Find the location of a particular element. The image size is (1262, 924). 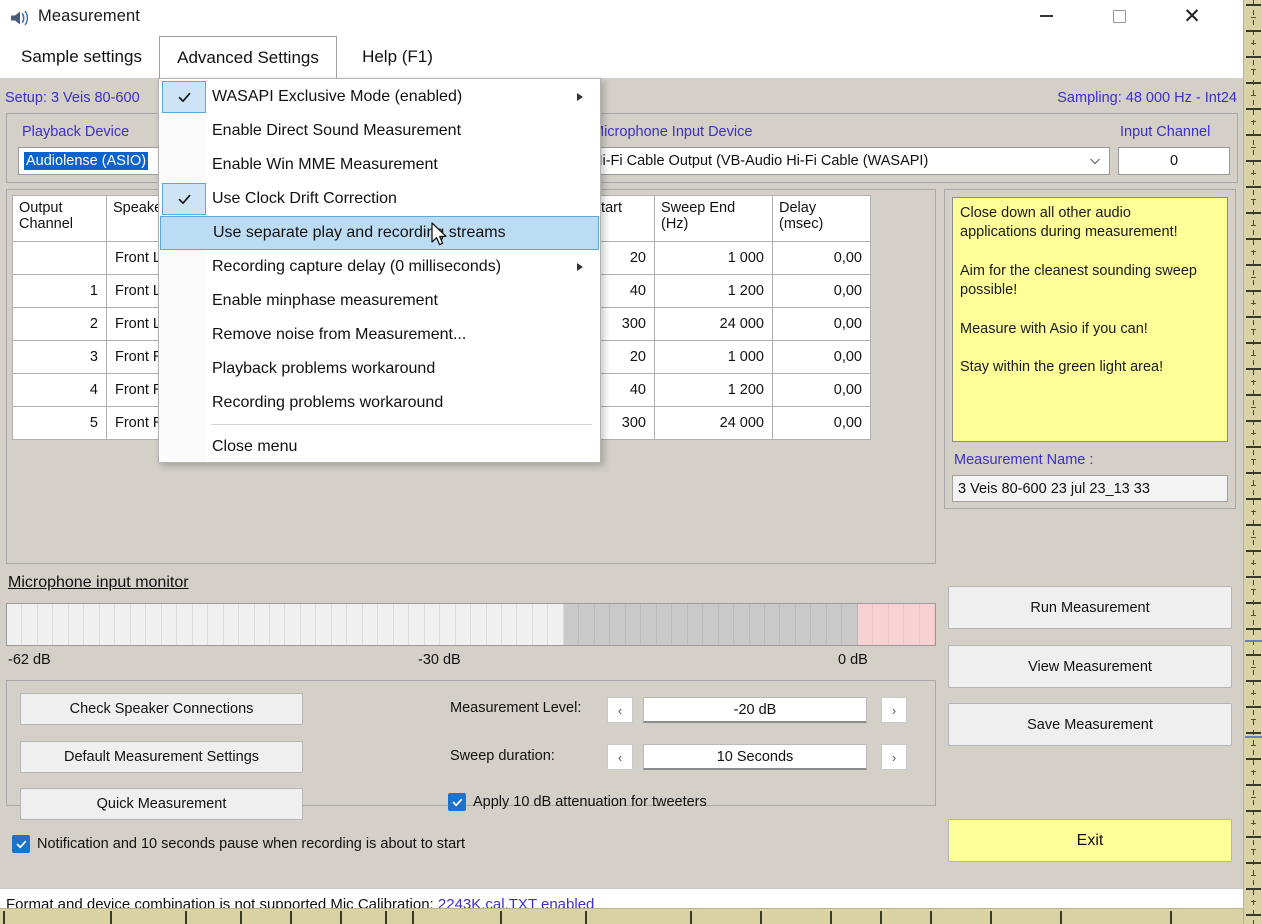

dropdown-item: Enable Direct Sound Measurement is located at coordinates (379, 131).